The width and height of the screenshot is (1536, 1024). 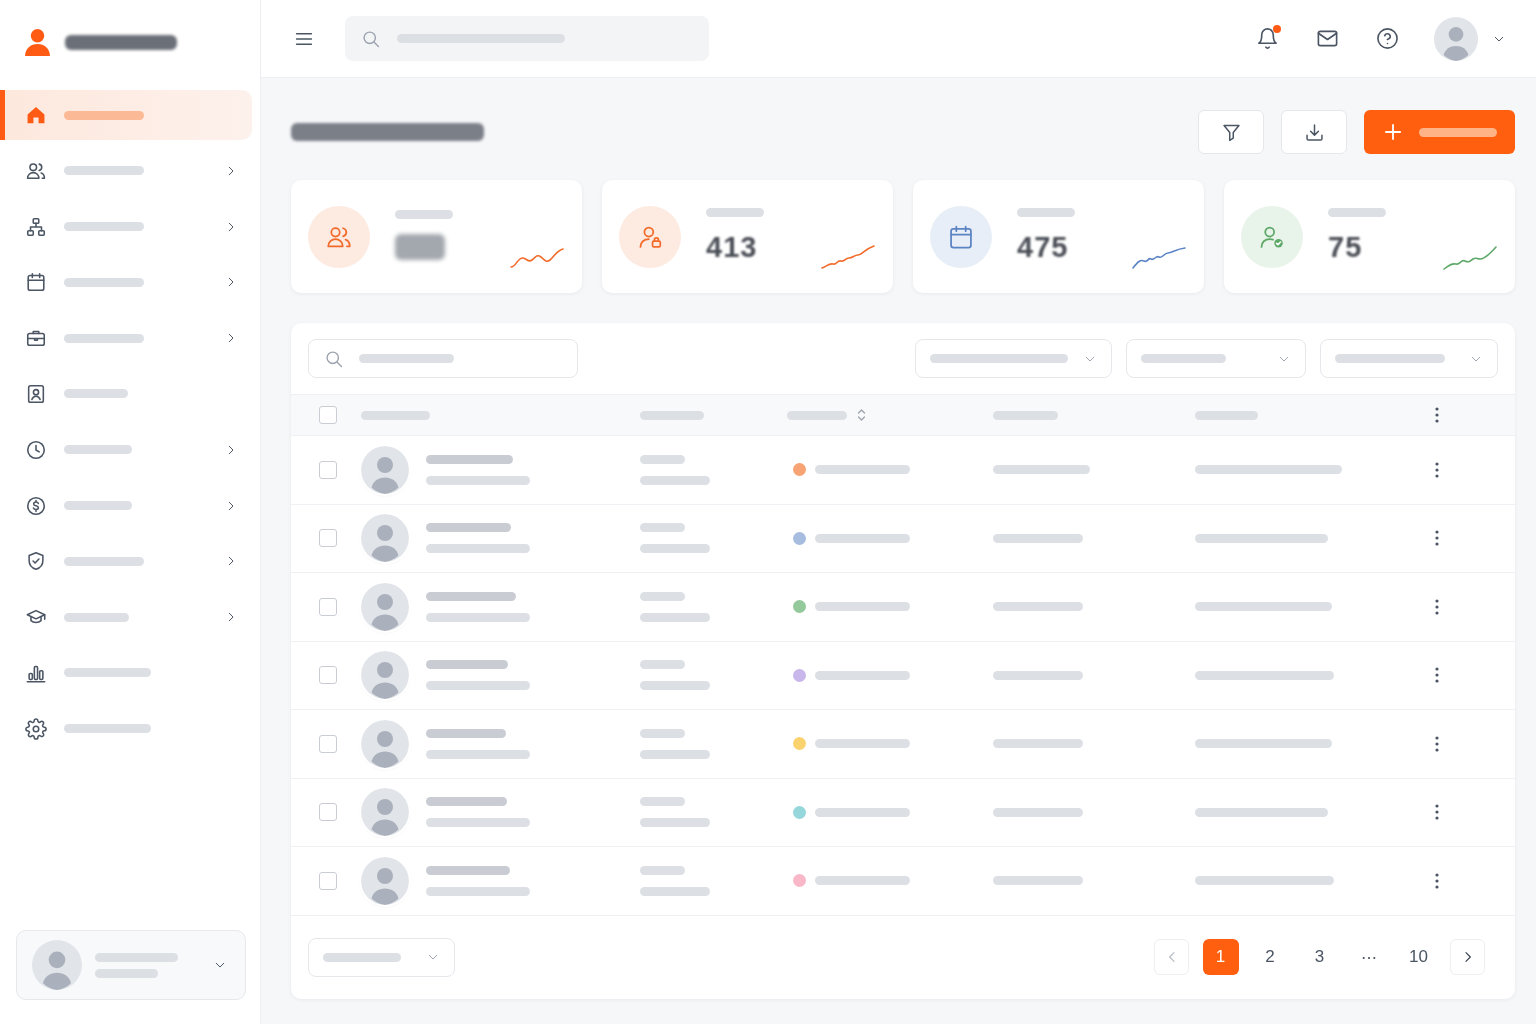 I want to click on users-icon, so click(x=339, y=236).